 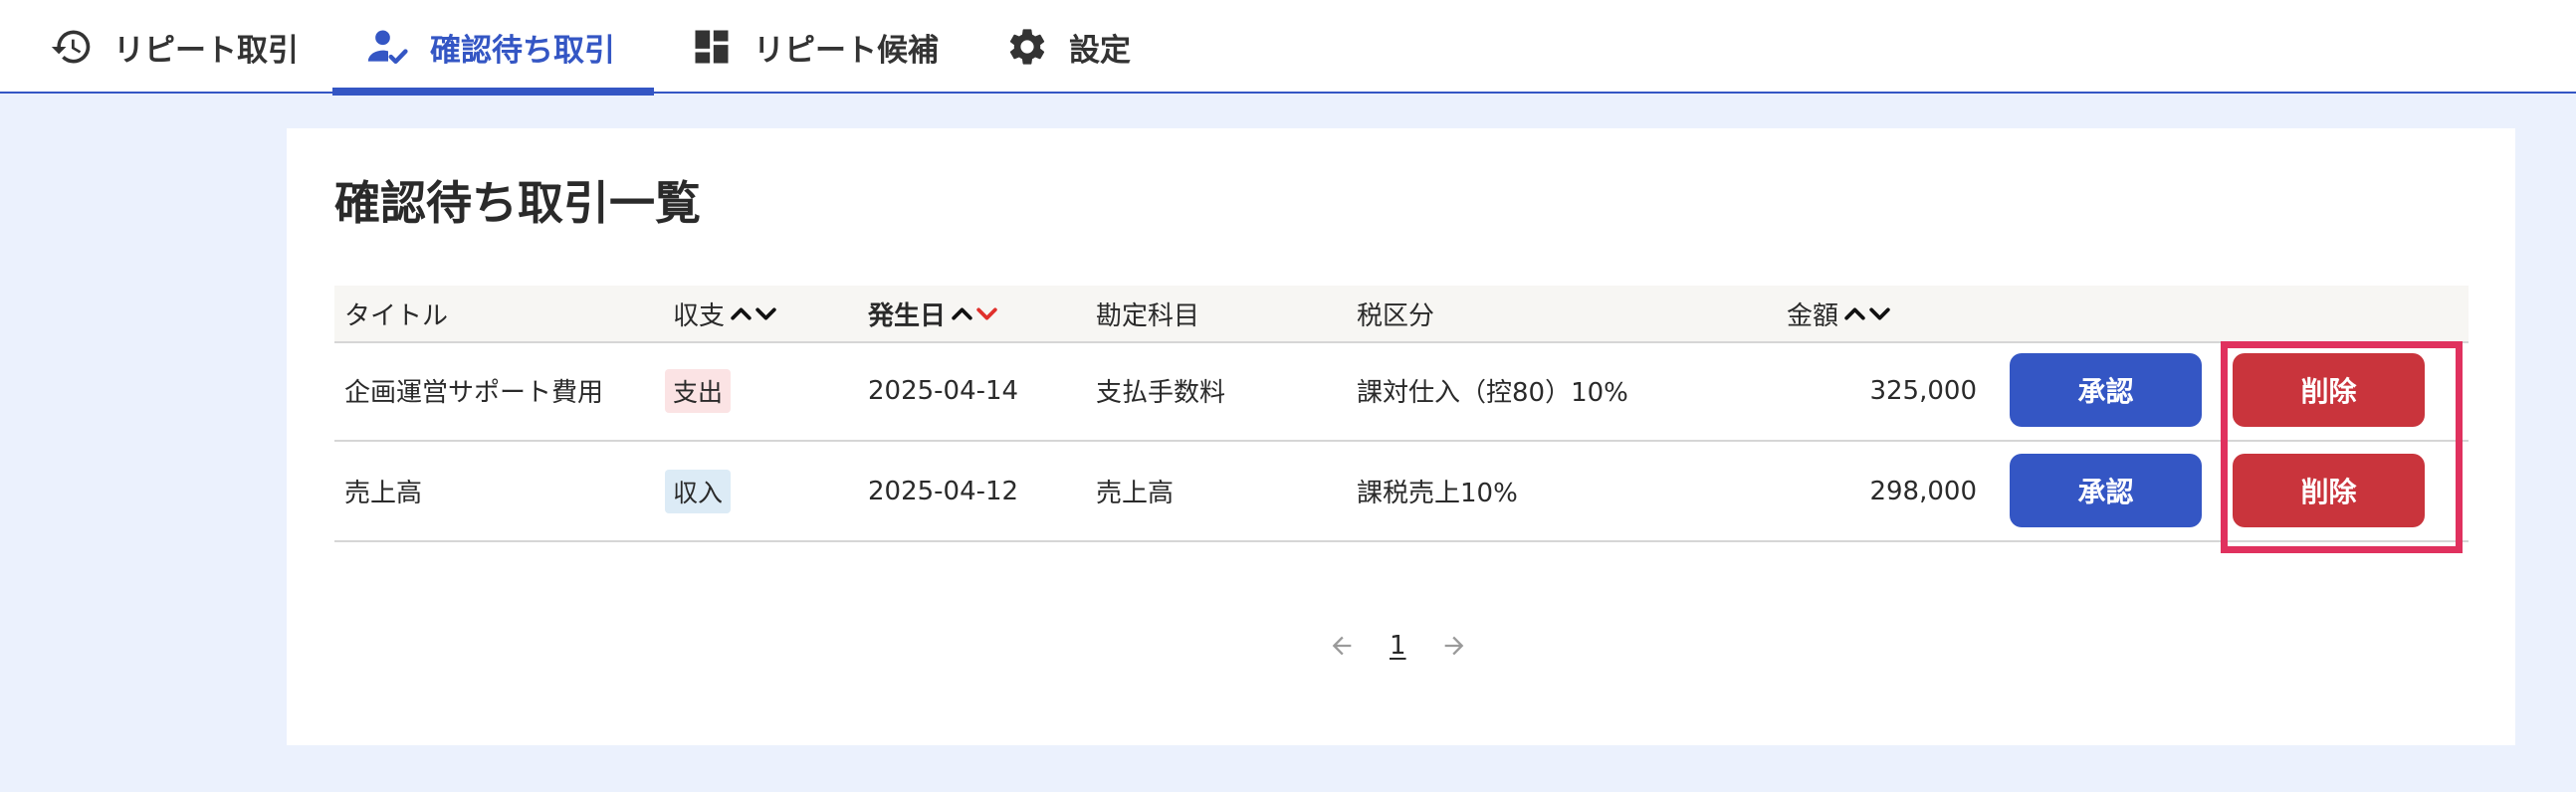 I want to click on pagination: 1, so click(x=1398, y=646).